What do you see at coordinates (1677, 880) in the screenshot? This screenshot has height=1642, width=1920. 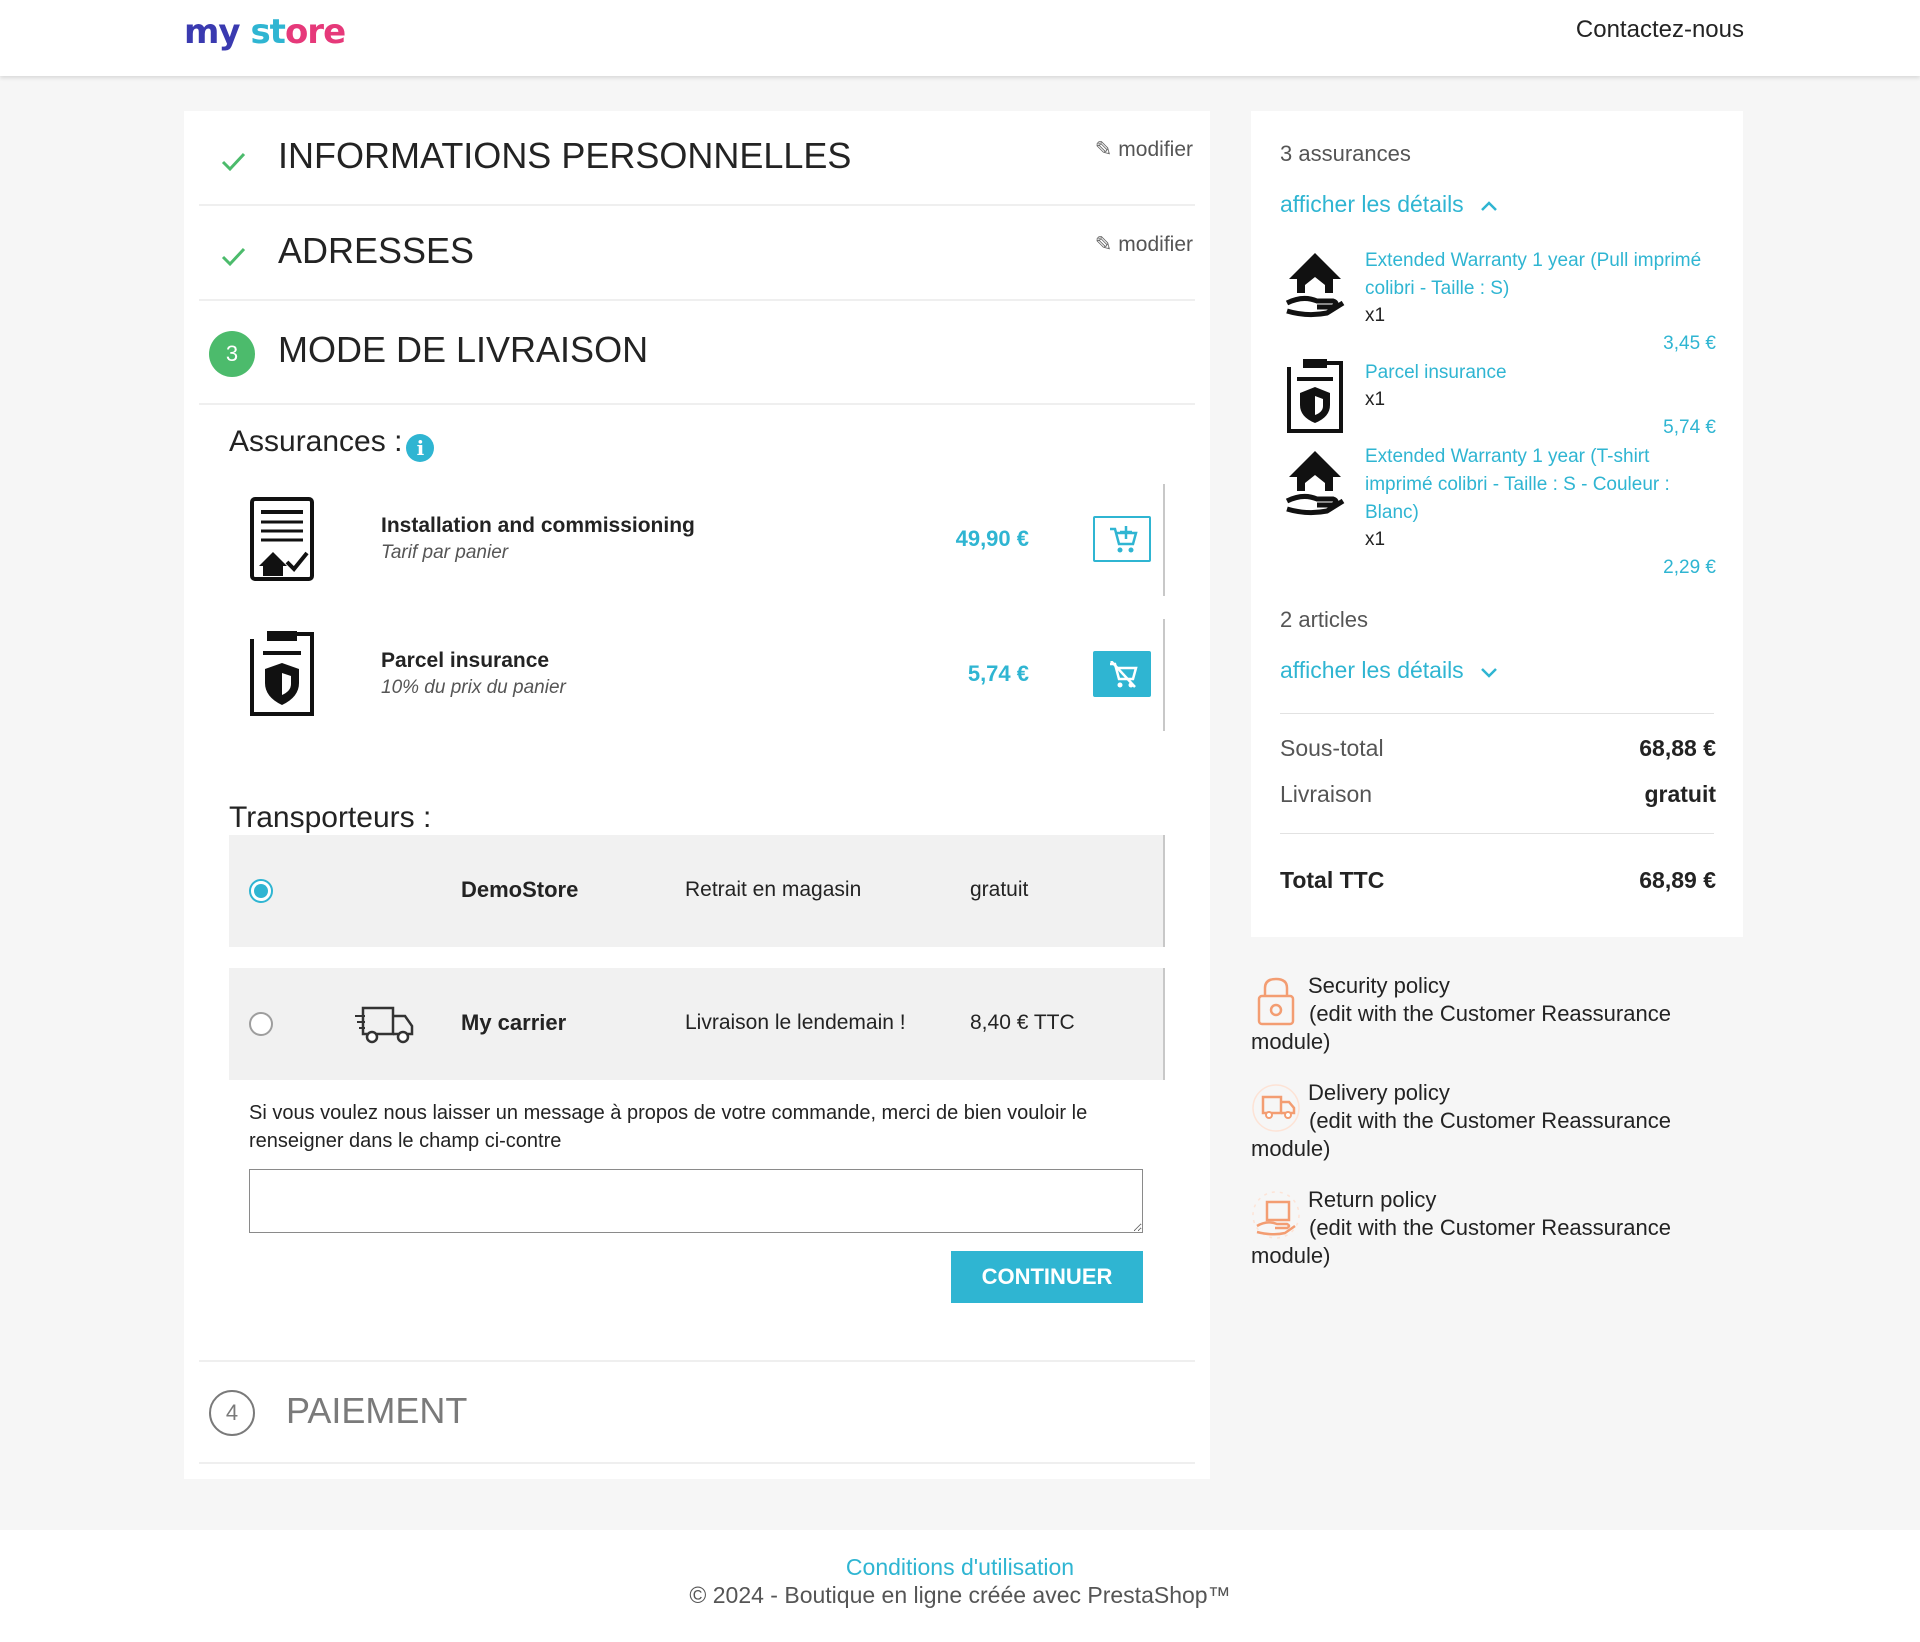 I see `total-value: 68,89 €` at bounding box center [1677, 880].